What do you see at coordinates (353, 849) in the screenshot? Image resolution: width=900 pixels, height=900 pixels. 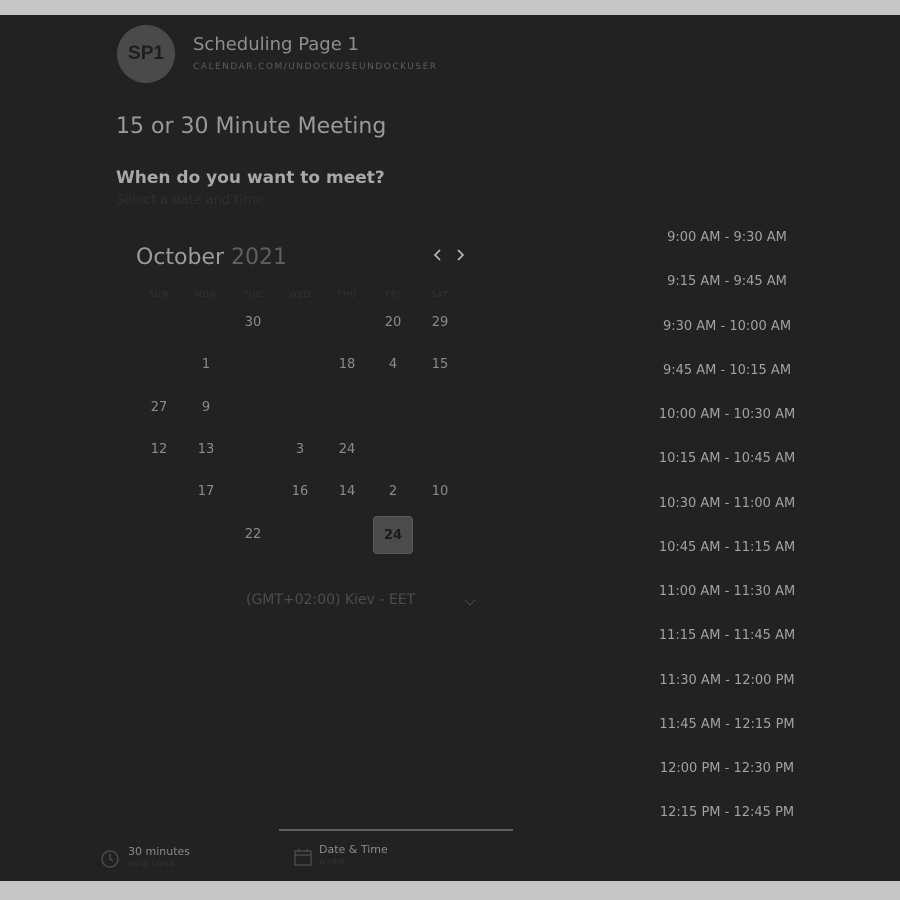 I see `step-date-label: Date & Time` at bounding box center [353, 849].